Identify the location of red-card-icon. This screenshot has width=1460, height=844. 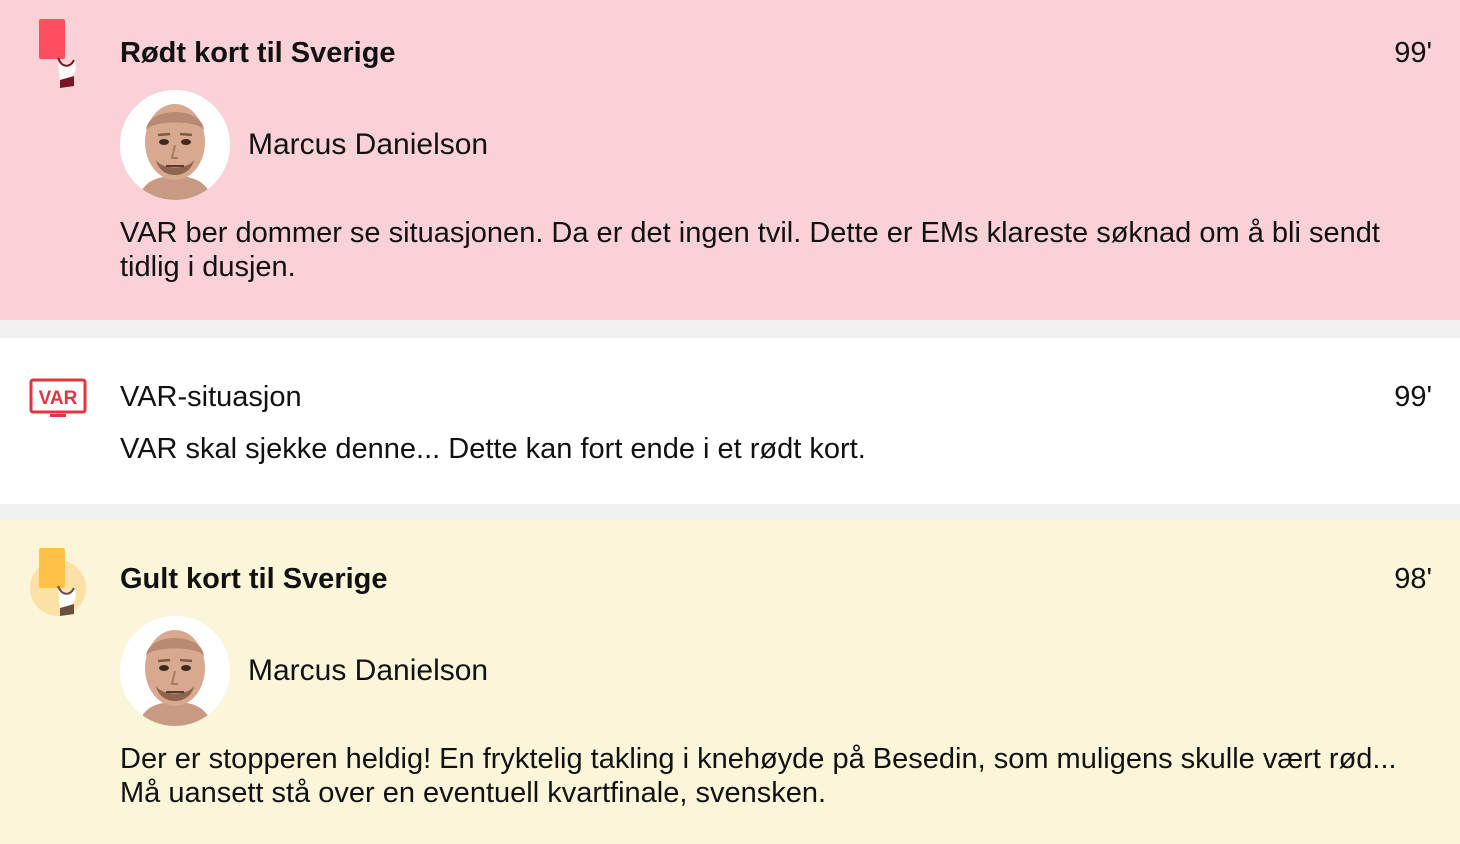
(59, 56).